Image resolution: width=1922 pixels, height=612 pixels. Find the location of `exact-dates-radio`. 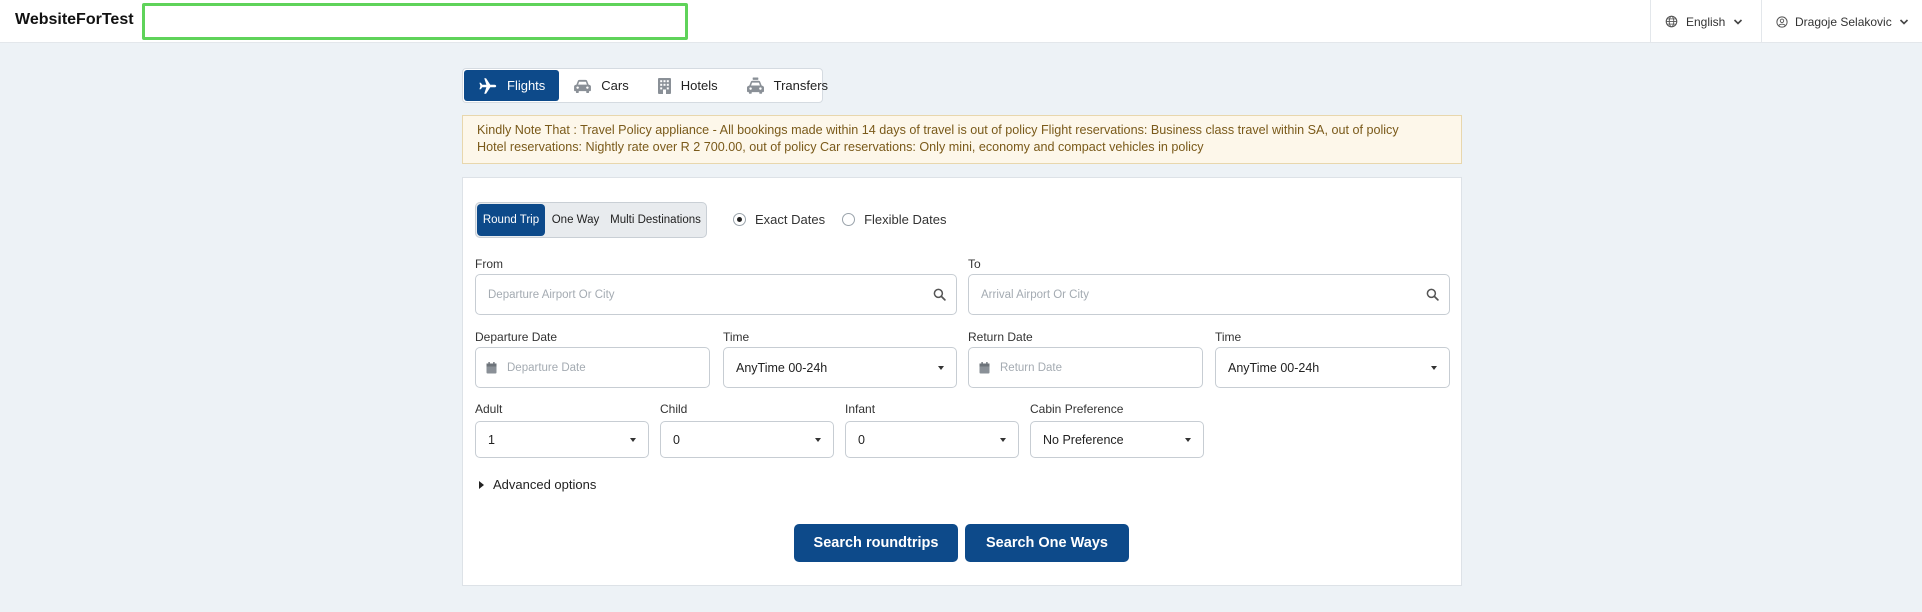

exact-dates-radio is located at coordinates (739, 219).